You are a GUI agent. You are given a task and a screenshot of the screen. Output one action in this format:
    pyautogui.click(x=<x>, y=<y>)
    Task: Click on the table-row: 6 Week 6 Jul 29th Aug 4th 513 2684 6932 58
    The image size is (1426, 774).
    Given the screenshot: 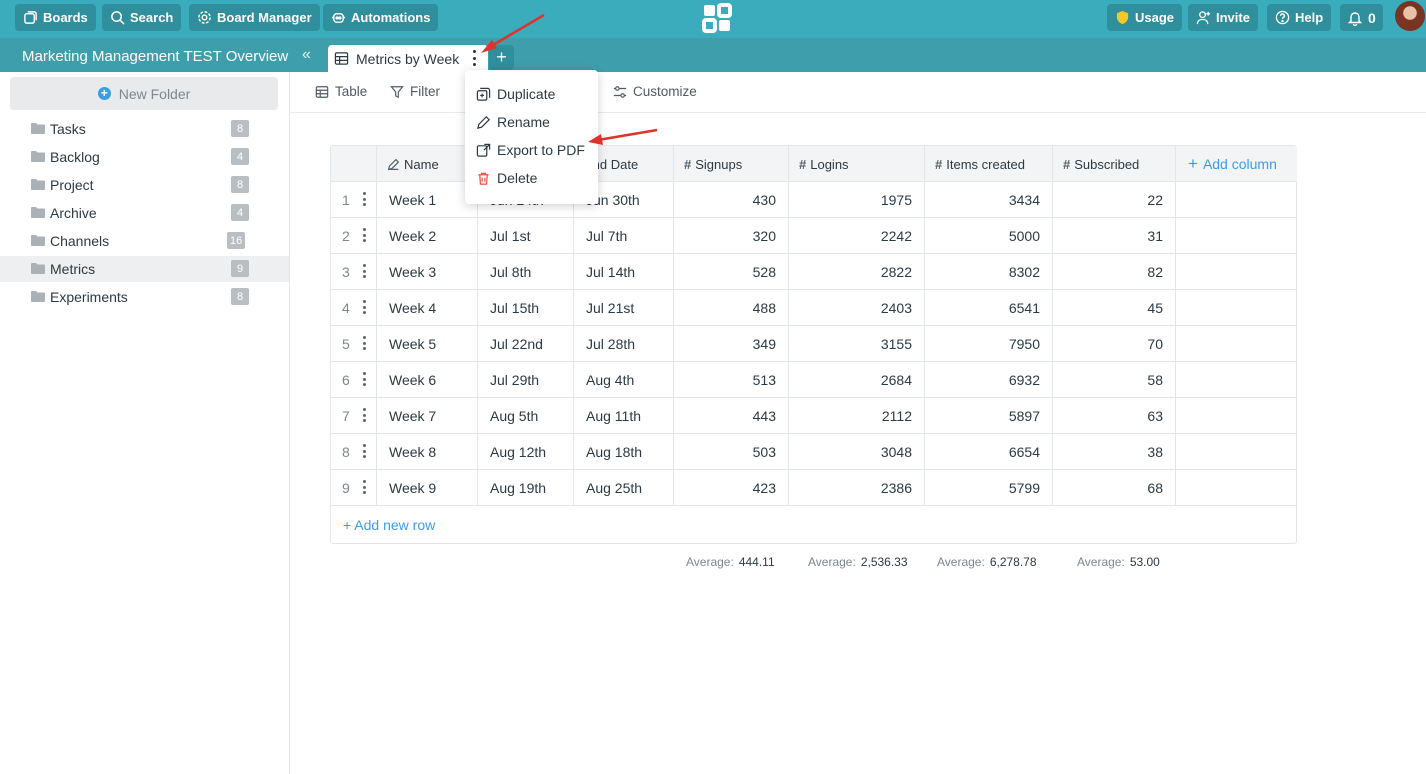 What is the action you would take?
    pyautogui.click(x=813, y=379)
    